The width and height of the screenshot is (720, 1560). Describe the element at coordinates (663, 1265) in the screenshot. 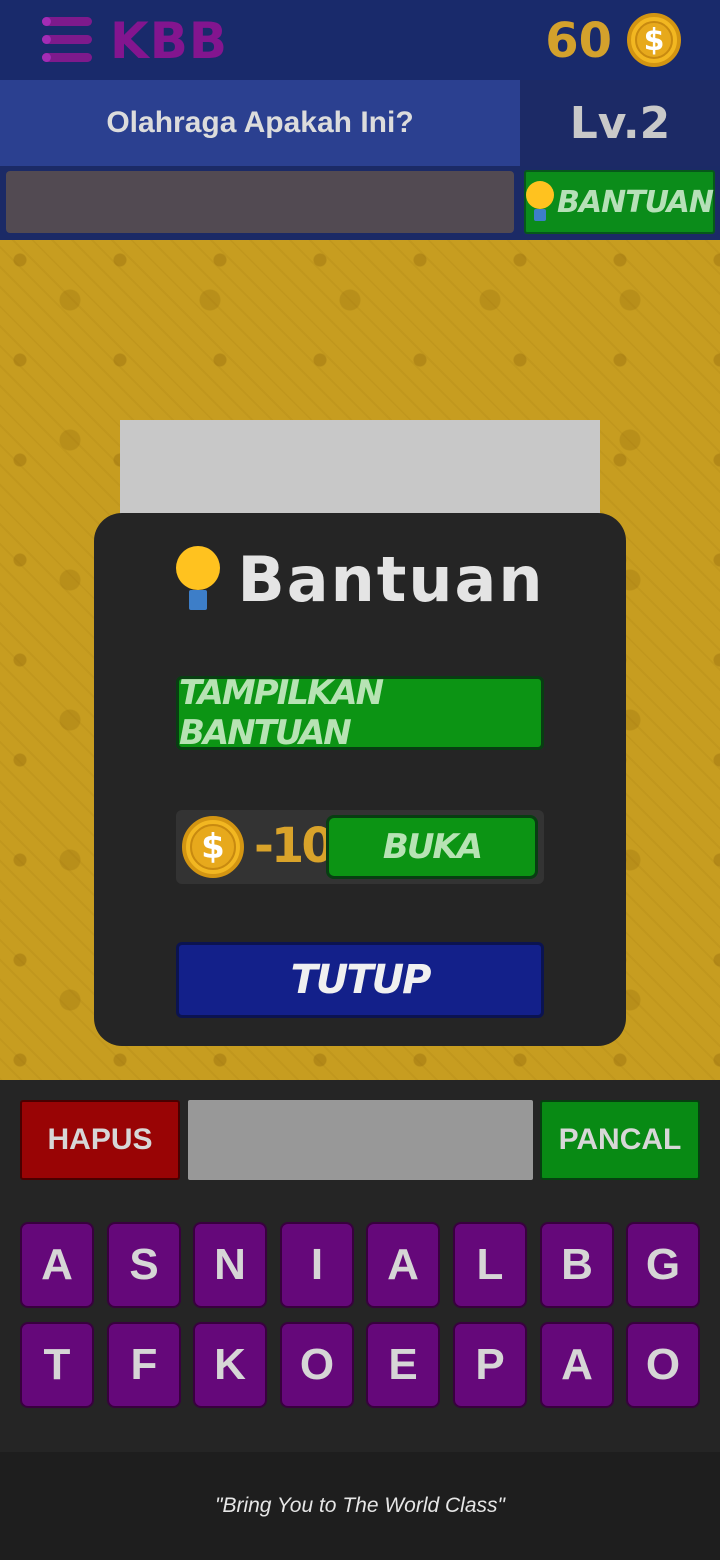

I see `letter-key: G` at that location.